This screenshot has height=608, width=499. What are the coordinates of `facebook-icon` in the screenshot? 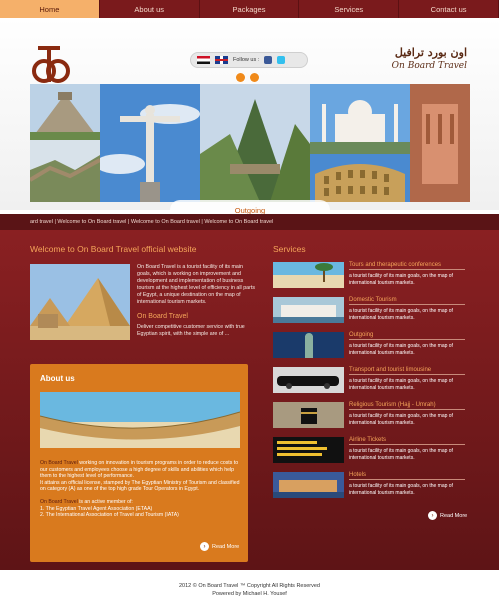 It's located at (268, 60).